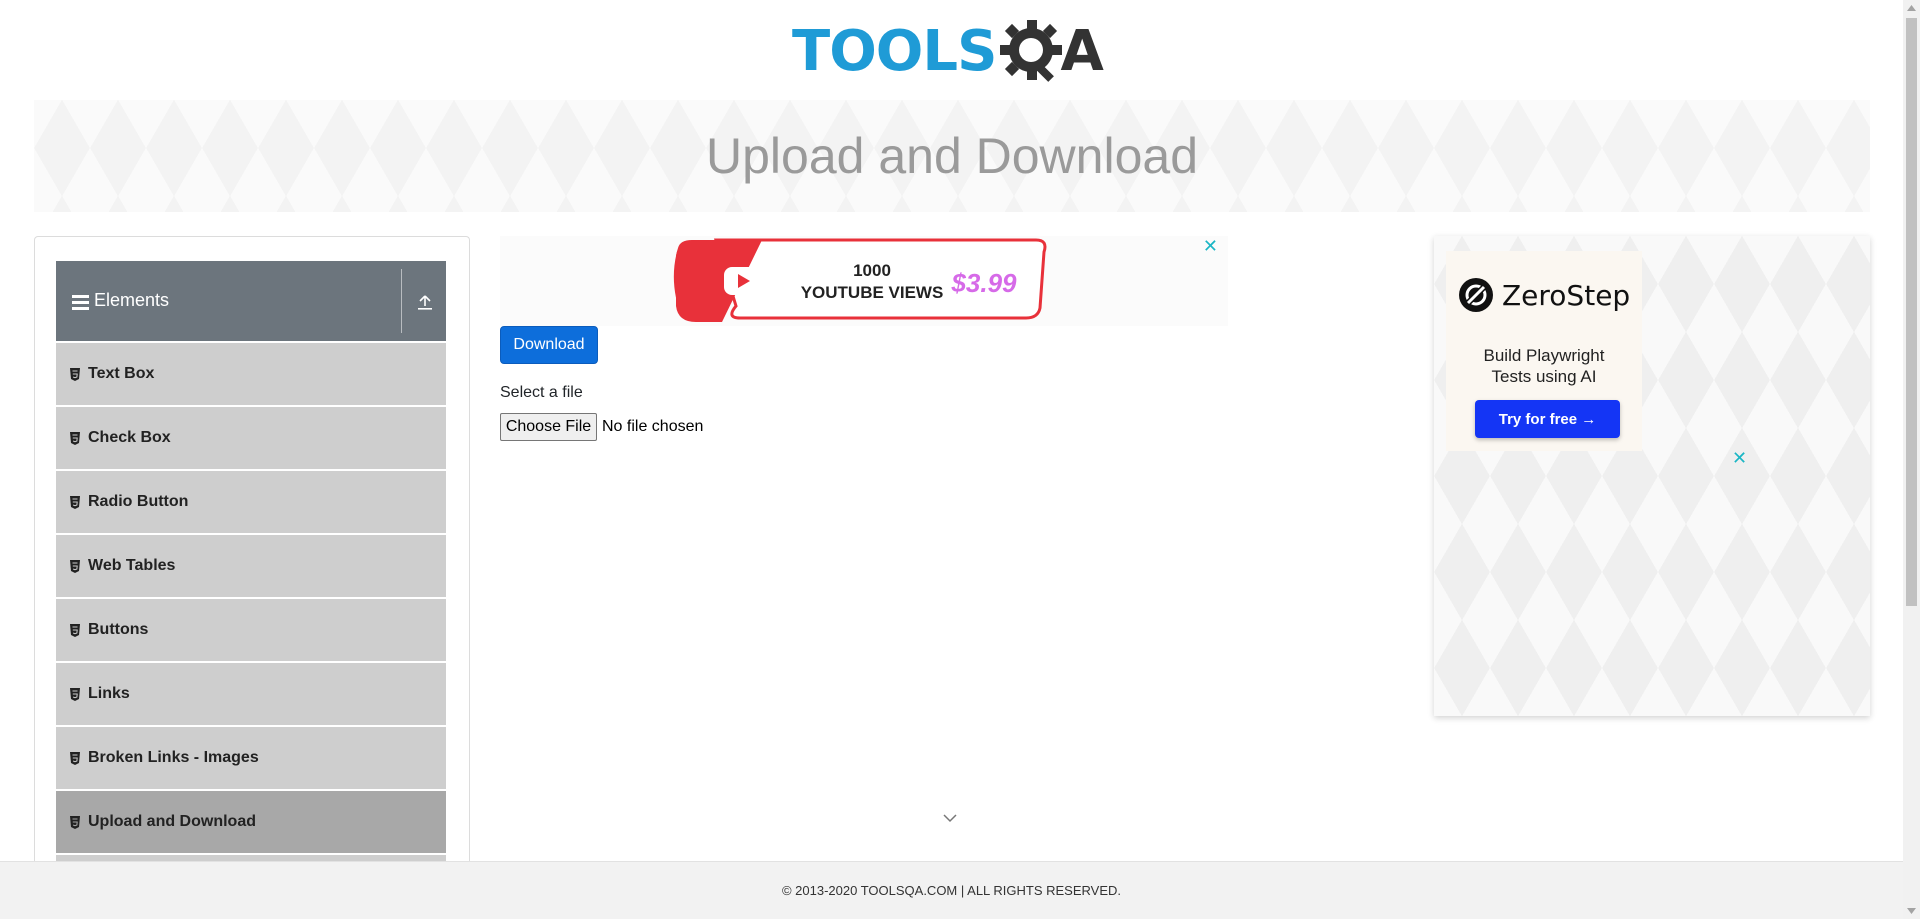 This screenshot has width=1920, height=919. I want to click on tagline-line-1: Build Playwright, so click(1544, 355).